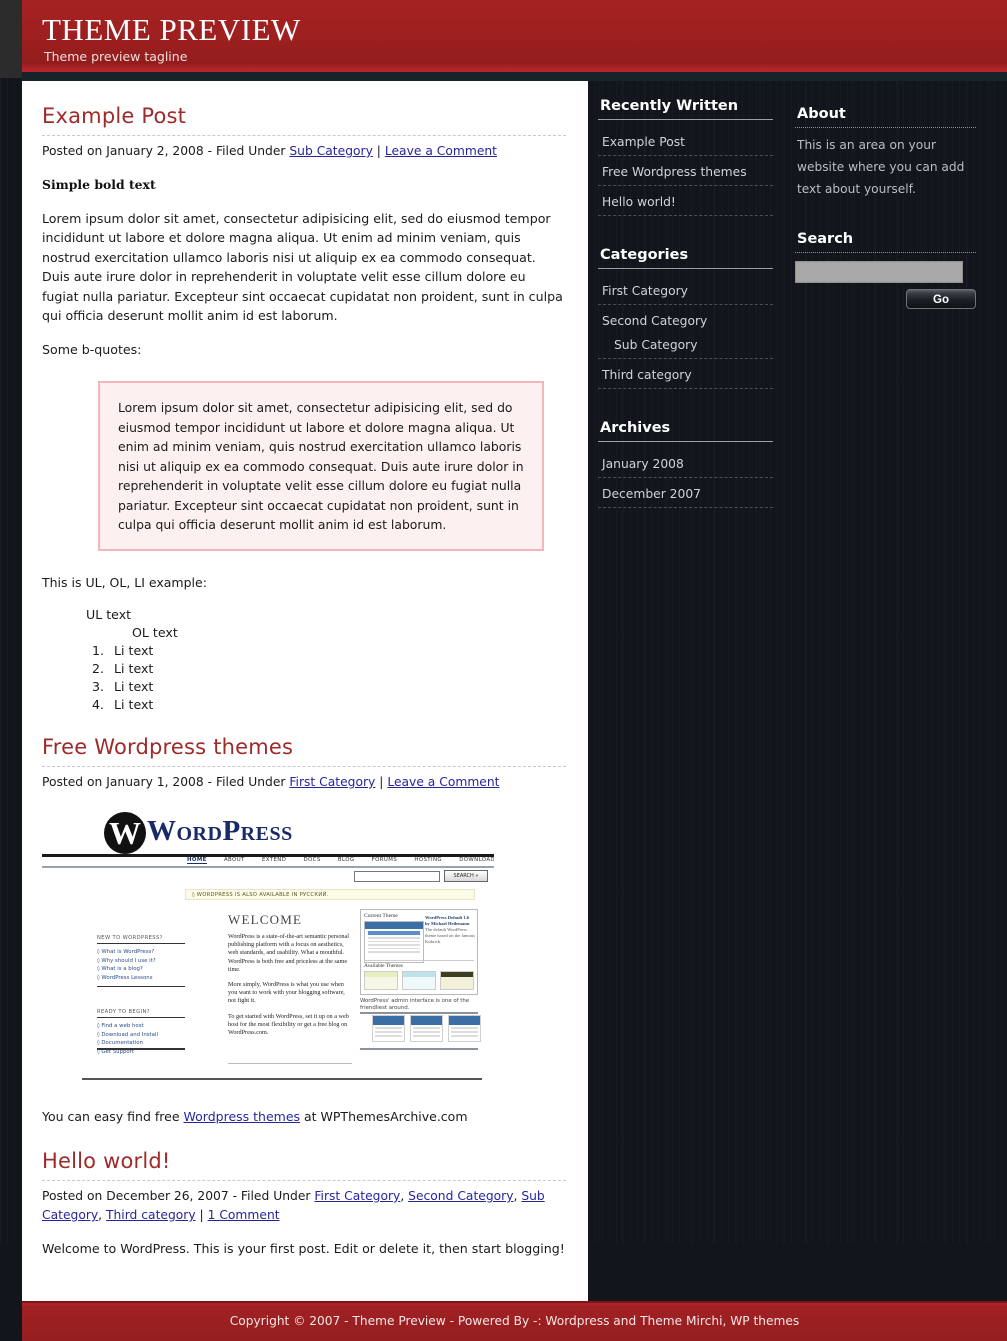 This screenshot has width=1007, height=1341. I want to click on wp-box1-link: ◊ WordPress Lessons, so click(141, 978).